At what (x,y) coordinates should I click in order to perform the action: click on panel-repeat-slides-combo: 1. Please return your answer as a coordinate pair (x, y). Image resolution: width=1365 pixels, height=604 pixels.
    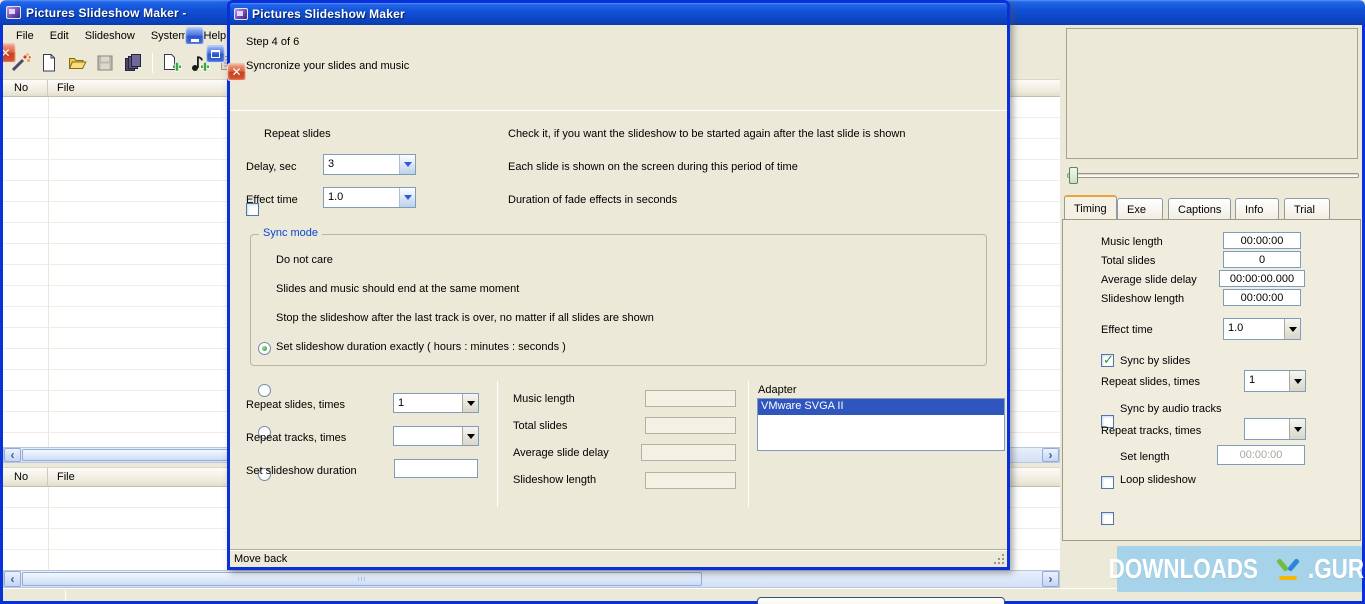
    Looking at the image, I should click on (1275, 381).